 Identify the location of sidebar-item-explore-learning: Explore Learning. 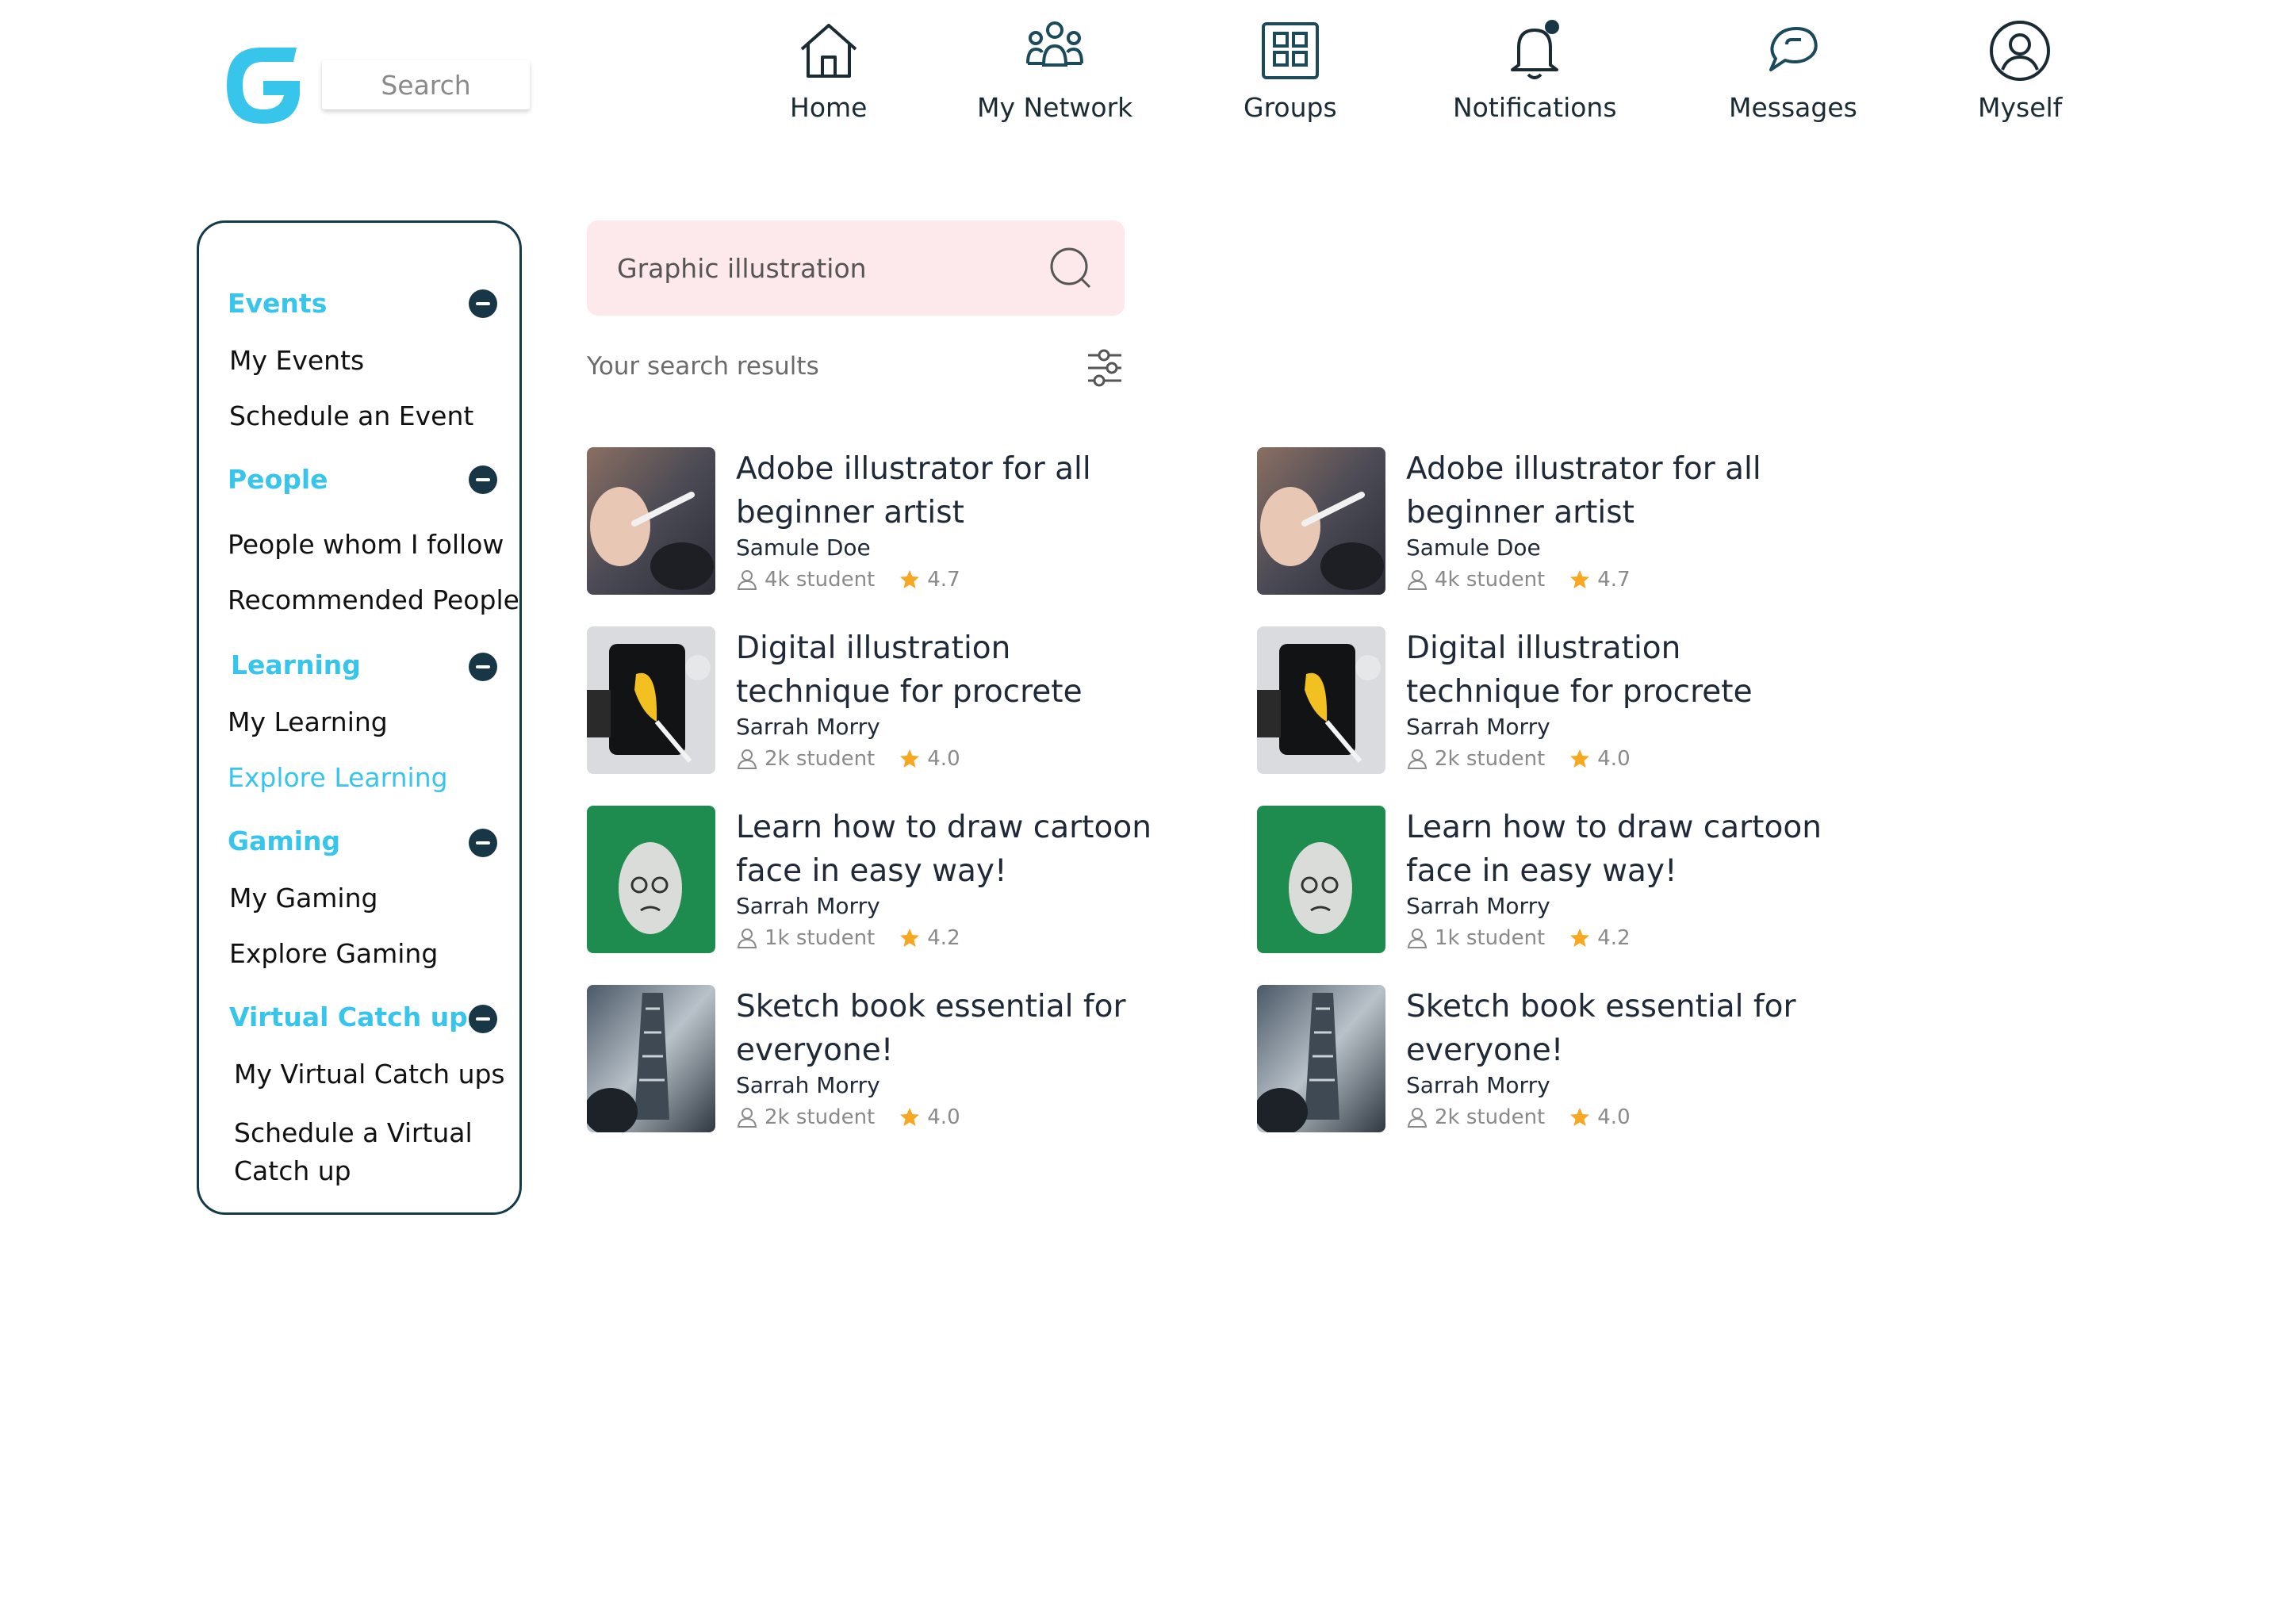
(338, 777).